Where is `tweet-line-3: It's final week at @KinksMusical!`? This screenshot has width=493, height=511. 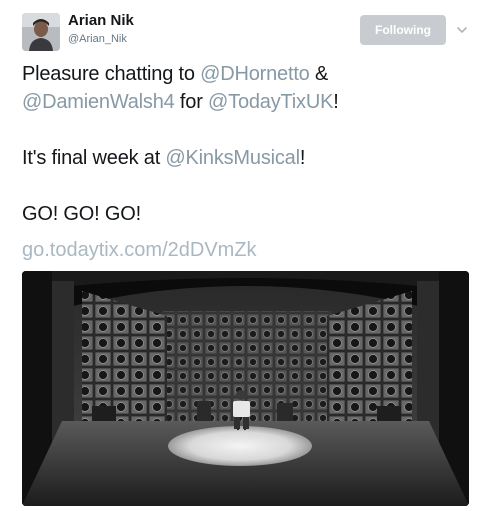
tweet-line-3: It's final week at @KinksMusical! is located at coordinates (249, 158).